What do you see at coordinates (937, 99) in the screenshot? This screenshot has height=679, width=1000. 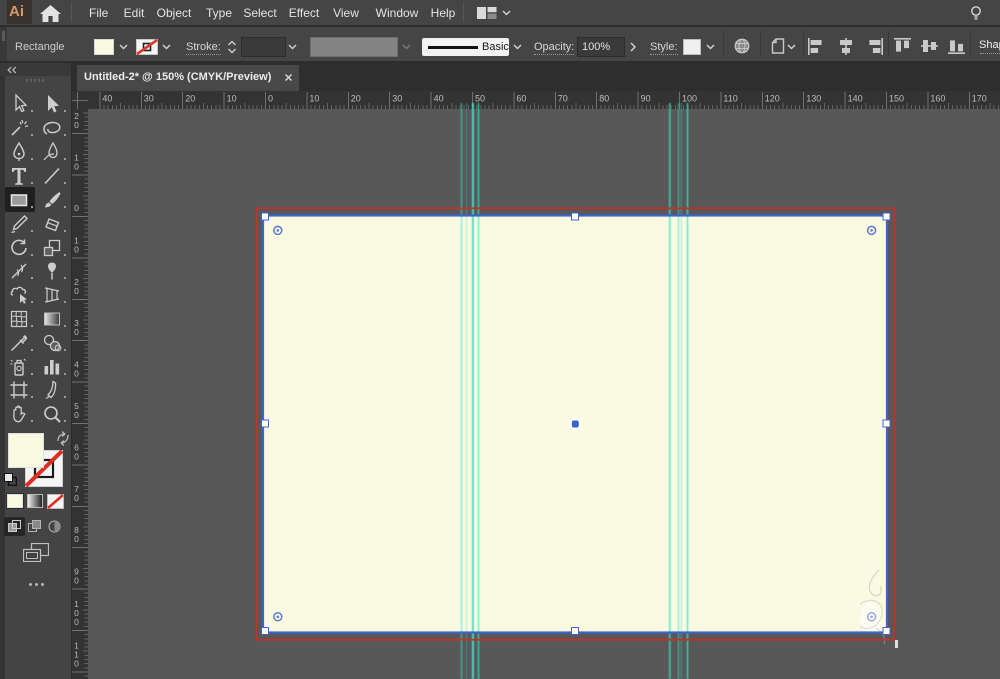 I see `svg-text: 160` at bounding box center [937, 99].